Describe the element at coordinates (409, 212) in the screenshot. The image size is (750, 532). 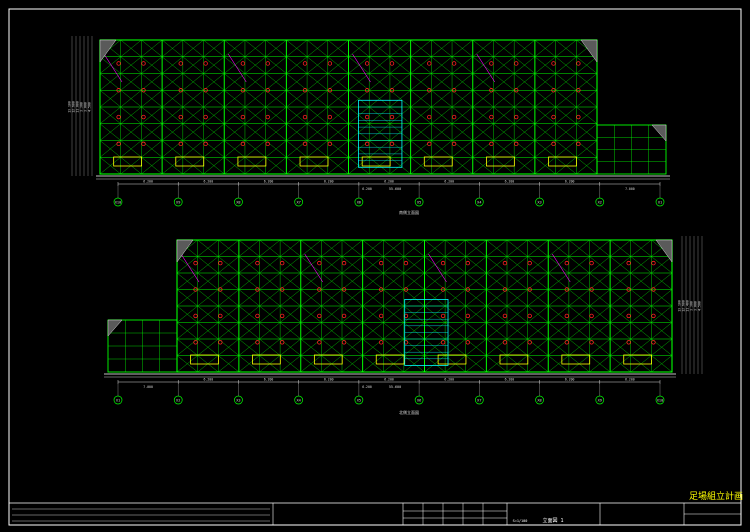
I see `elevation-caption: 南側立面図` at that location.